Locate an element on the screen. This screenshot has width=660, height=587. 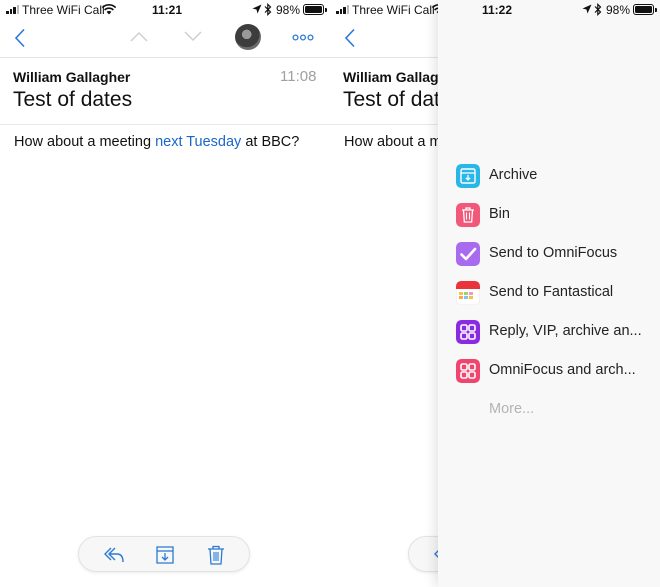
message-nav-bar is located at coordinates (165, 39).